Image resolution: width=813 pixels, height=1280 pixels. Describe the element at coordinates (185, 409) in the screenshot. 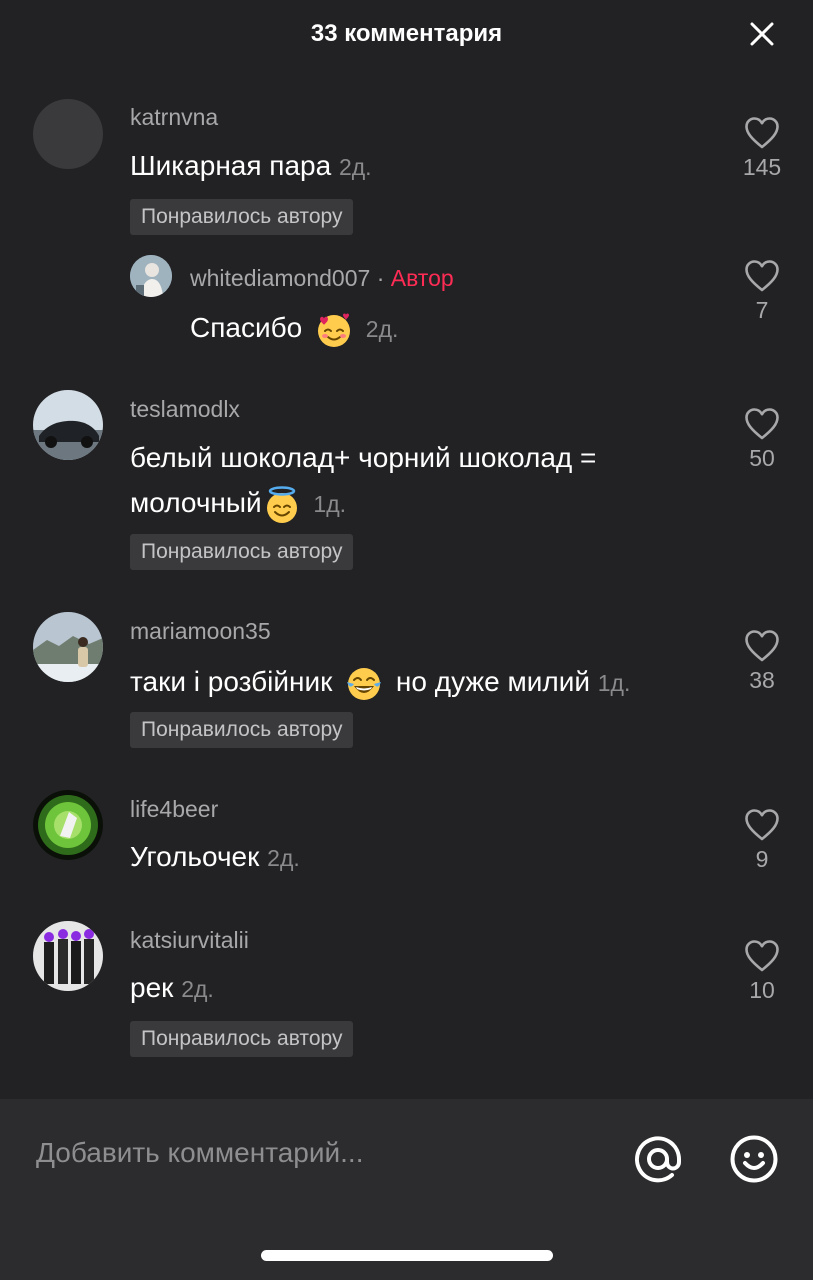

I see `comment-username: teslamodlx` at that location.